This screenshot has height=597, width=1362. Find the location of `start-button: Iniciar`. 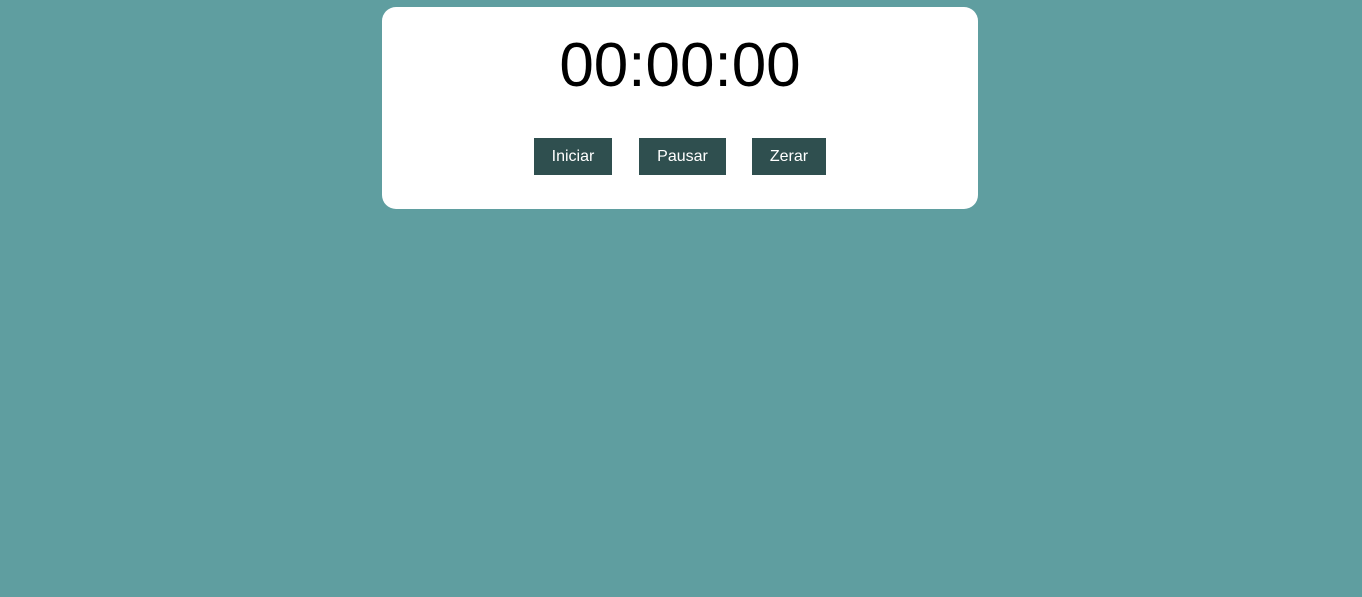

start-button: Iniciar is located at coordinates (573, 156).